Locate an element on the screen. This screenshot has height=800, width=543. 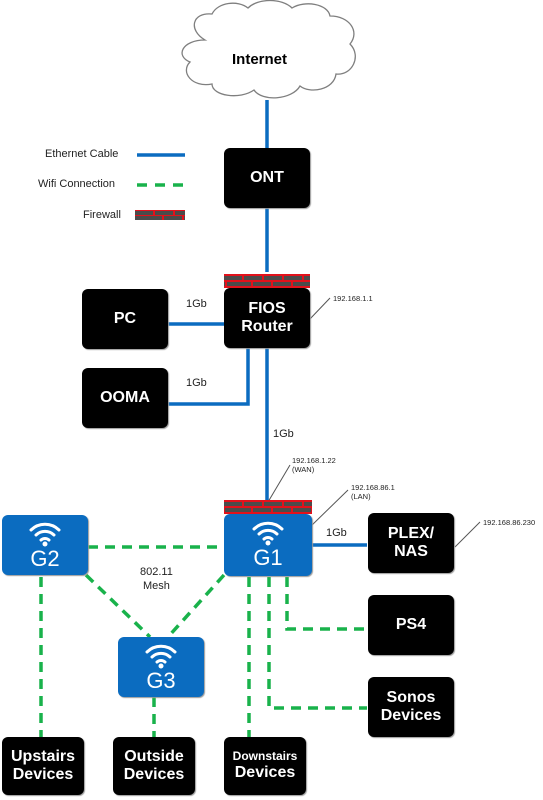
plex-ip: 192.168.86.230 is located at coordinates (509, 522).